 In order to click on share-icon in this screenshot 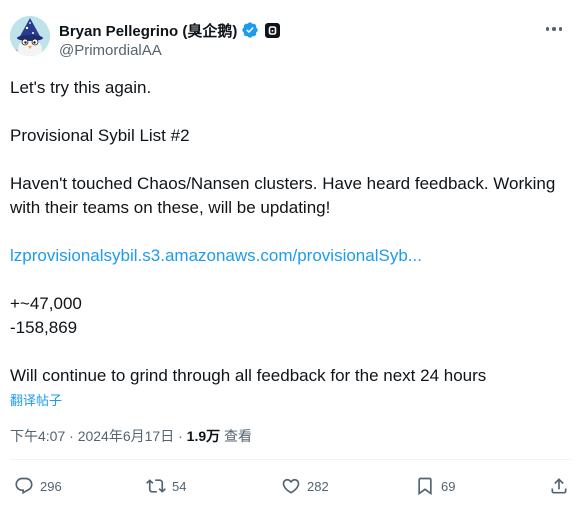, I will do `click(559, 486)`.